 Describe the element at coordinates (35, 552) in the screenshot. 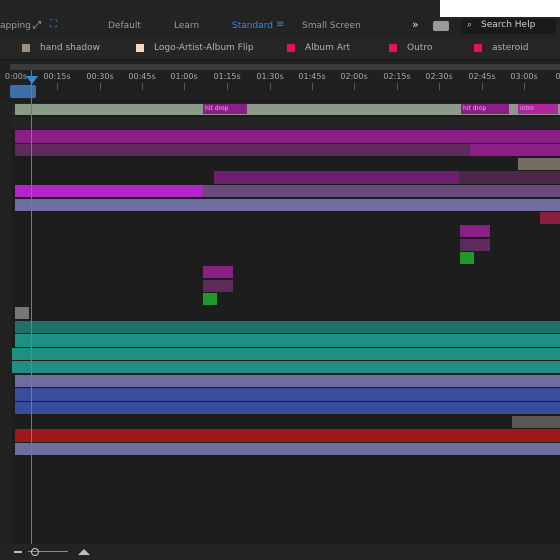

I see `zoom-slider-thumb` at that location.